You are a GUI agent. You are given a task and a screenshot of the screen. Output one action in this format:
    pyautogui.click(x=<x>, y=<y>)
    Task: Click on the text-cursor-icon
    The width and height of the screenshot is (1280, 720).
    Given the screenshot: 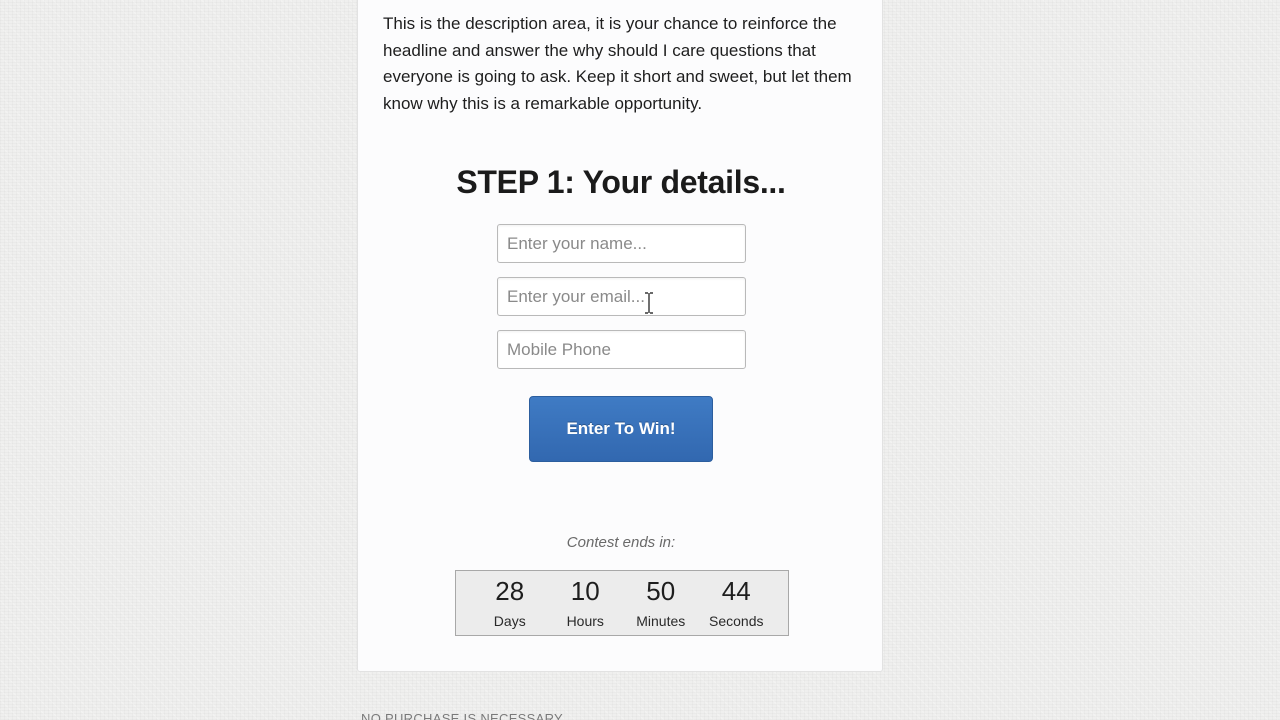 What is the action you would take?
    pyautogui.click(x=649, y=303)
    